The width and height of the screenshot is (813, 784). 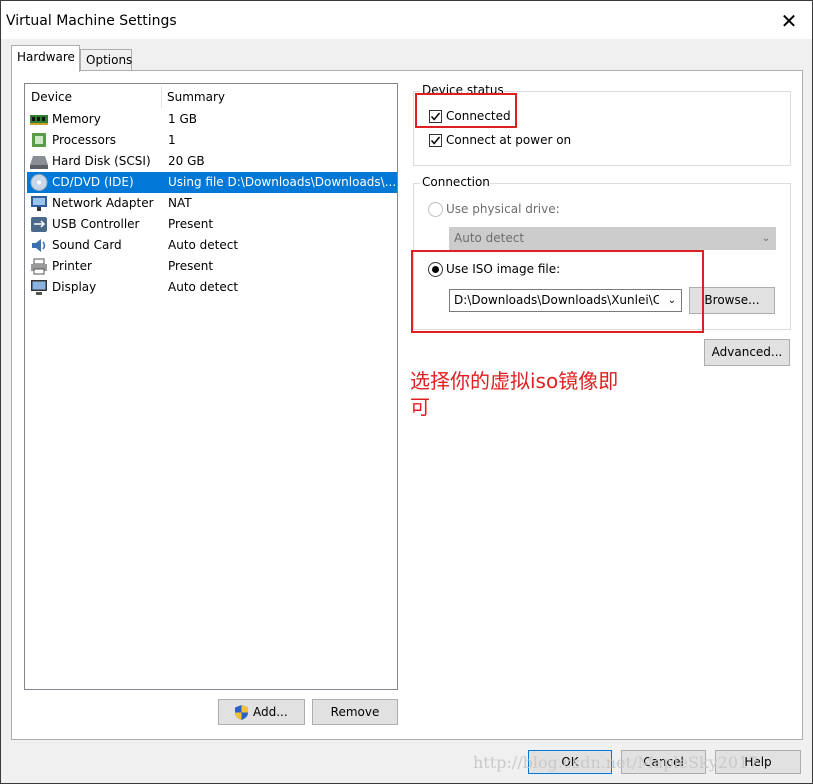 I want to click on tab-options: Options, so click(x=106, y=60).